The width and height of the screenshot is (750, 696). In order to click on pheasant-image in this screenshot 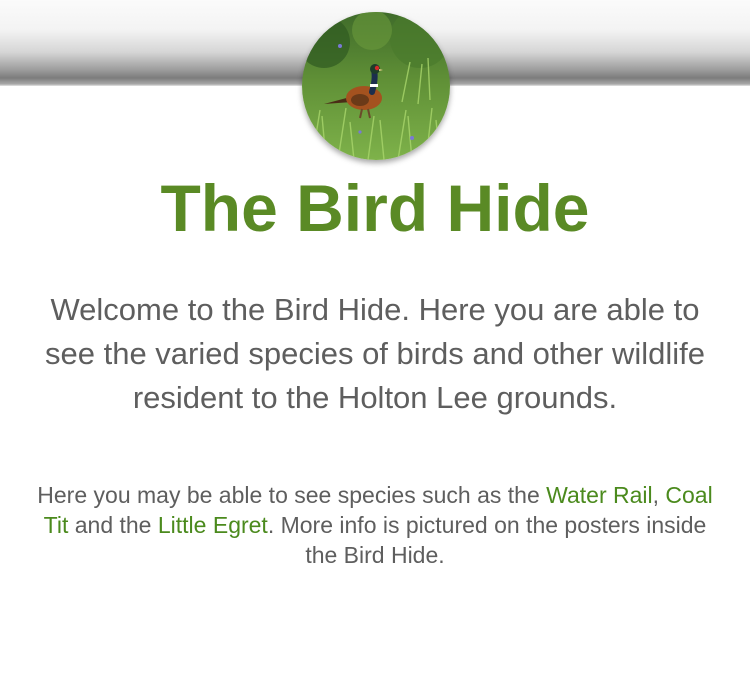, I will do `click(376, 86)`.